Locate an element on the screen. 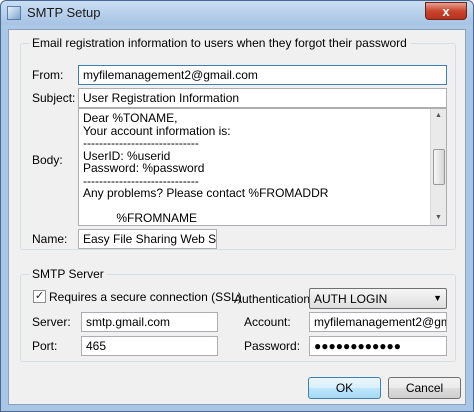  authentication-select: AUTH LOGIN ▼ is located at coordinates (378, 298).